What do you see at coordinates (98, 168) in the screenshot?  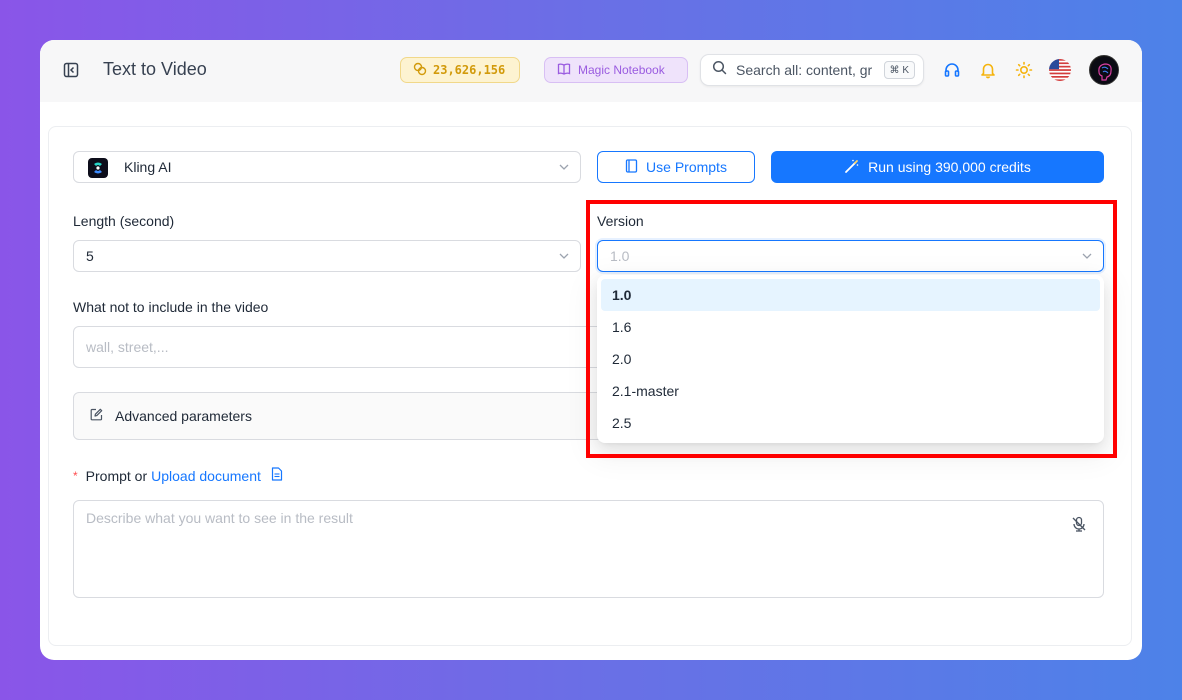 I see `kling-logo-icon` at bounding box center [98, 168].